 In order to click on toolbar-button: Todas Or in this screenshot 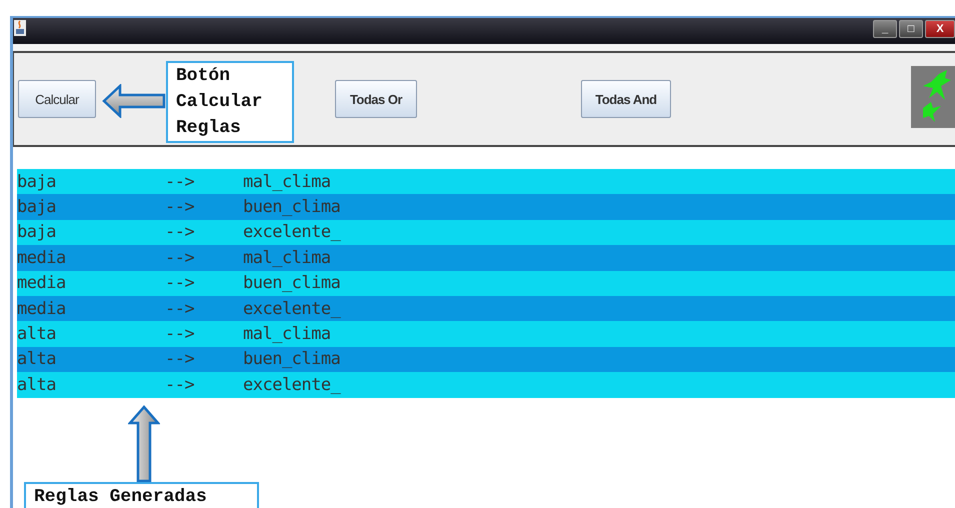, I will do `click(376, 99)`.